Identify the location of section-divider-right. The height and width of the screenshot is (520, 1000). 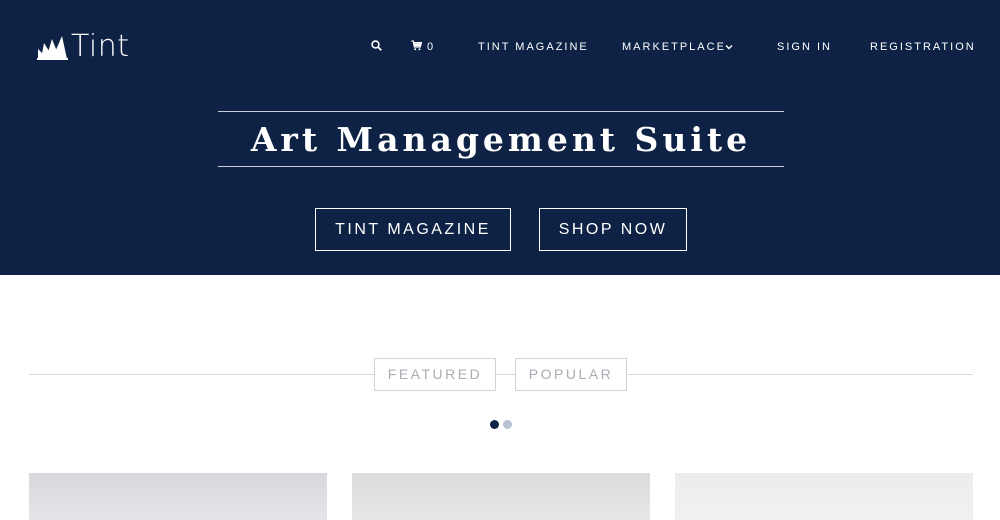
(800, 374).